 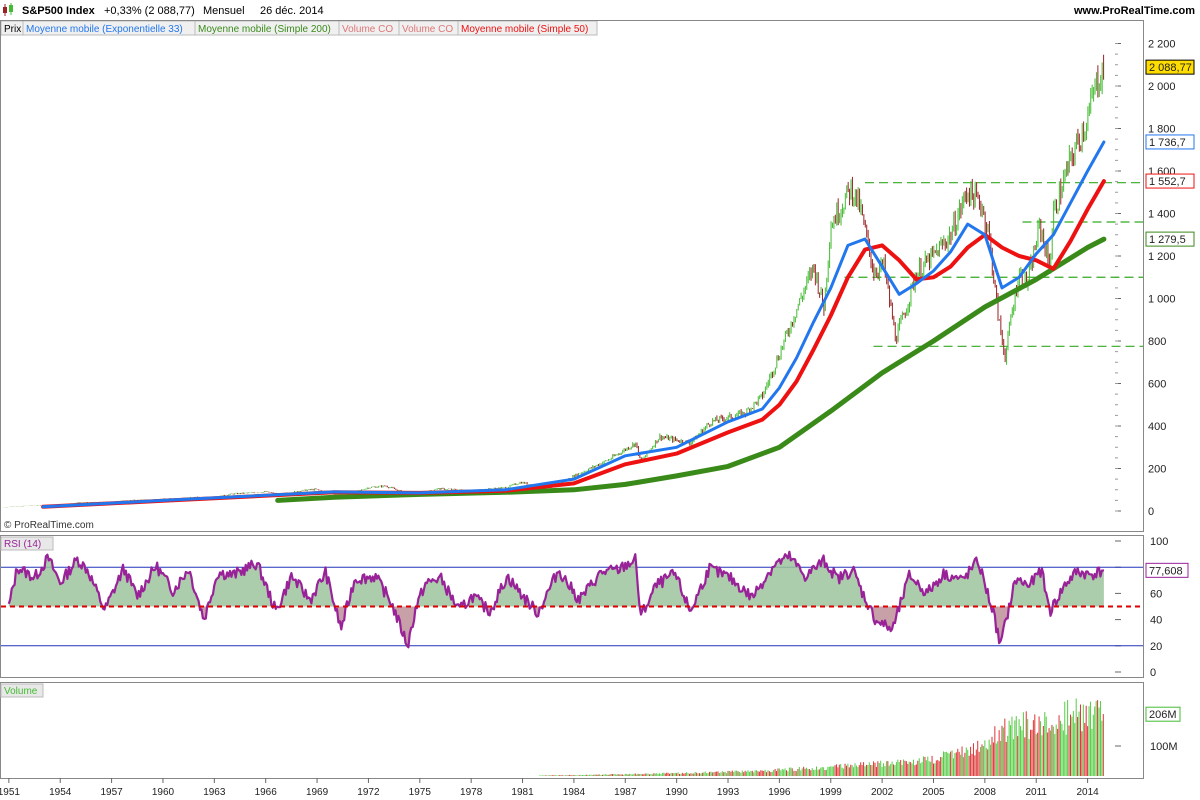 What do you see at coordinates (266, 792) in the screenshot?
I see `x-tick-label: 1966` at bounding box center [266, 792].